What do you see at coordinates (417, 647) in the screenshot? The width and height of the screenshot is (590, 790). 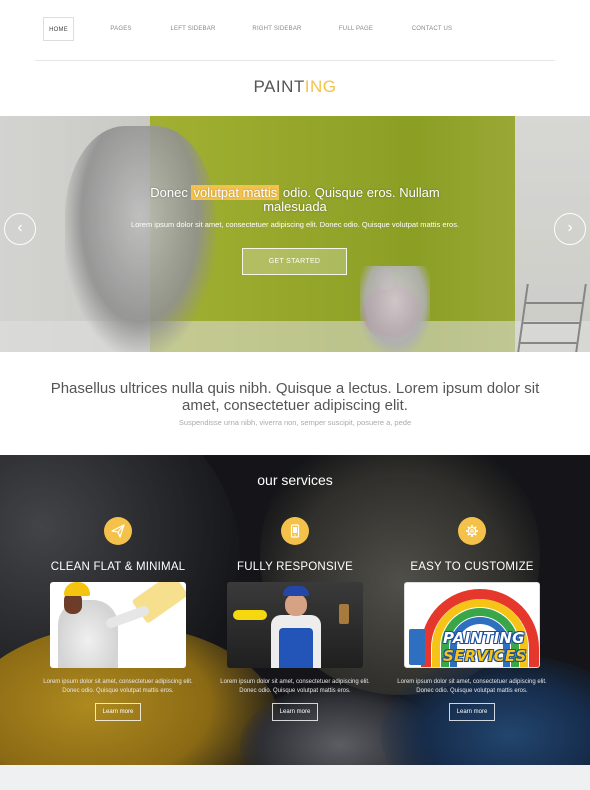 I see `paint-roller-icon` at bounding box center [417, 647].